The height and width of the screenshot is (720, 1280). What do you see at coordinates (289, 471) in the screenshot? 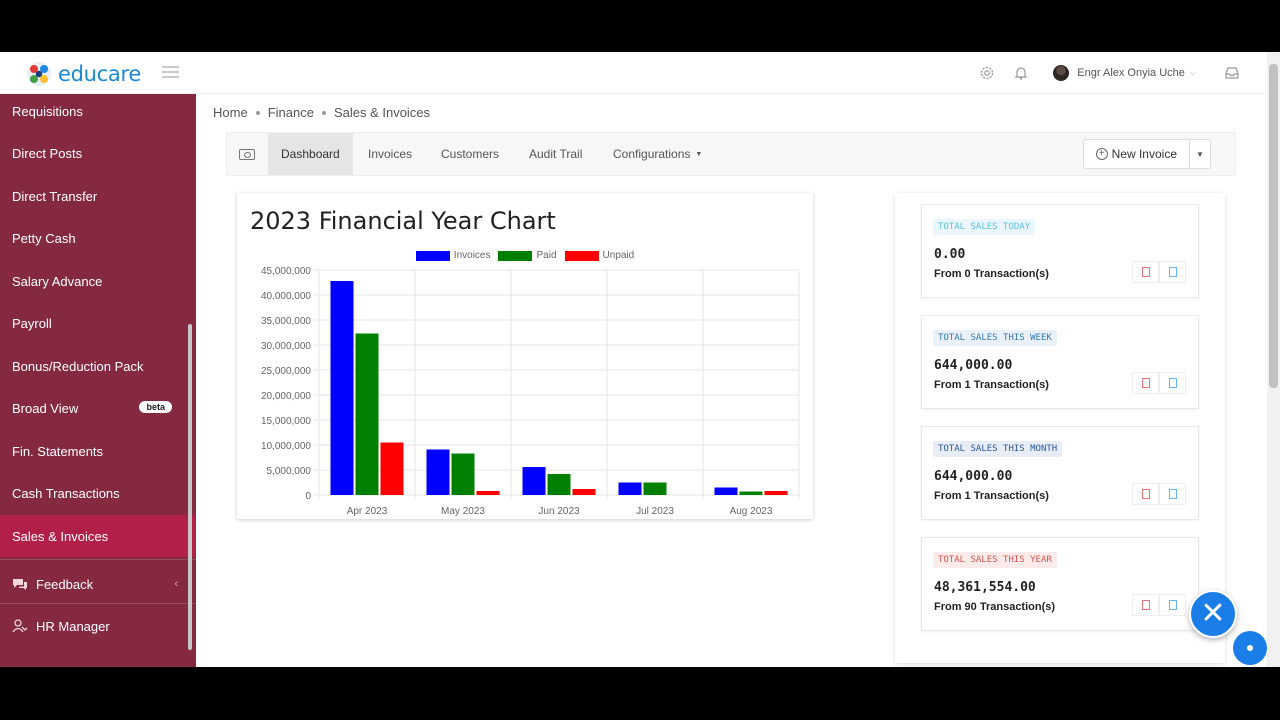
I see `y-tick-label: 5,000,000` at bounding box center [289, 471].